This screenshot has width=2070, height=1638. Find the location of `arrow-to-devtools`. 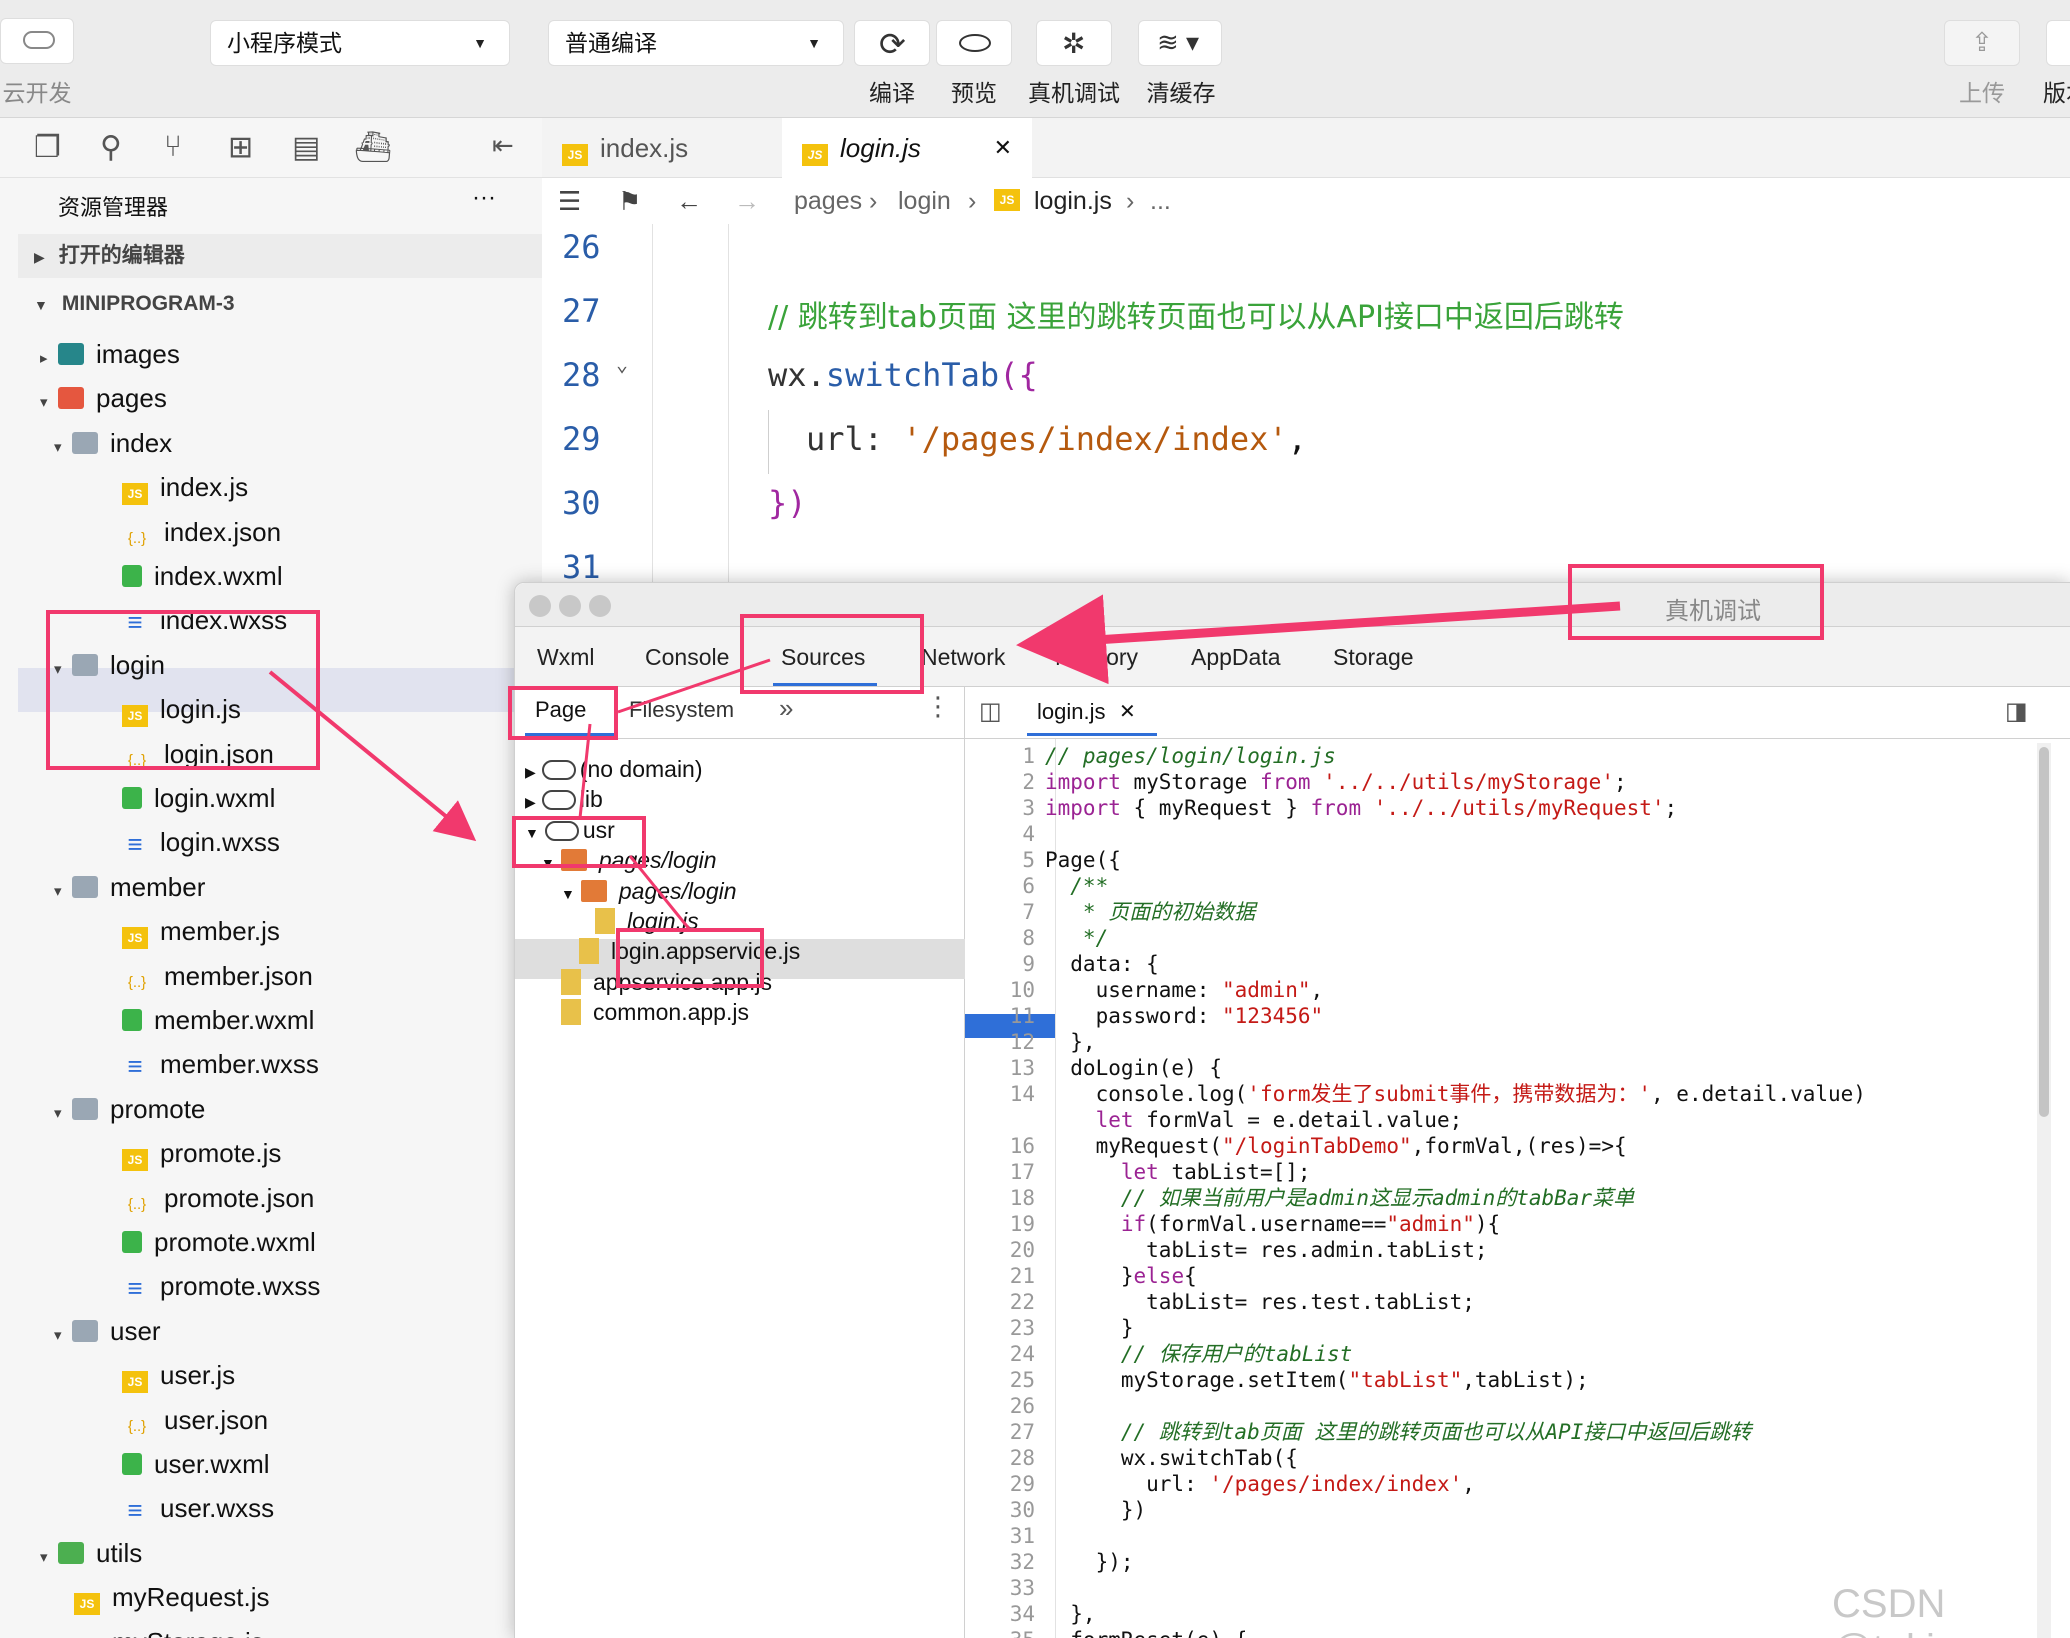

arrow-to-devtools is located at coordinates (372, 756).